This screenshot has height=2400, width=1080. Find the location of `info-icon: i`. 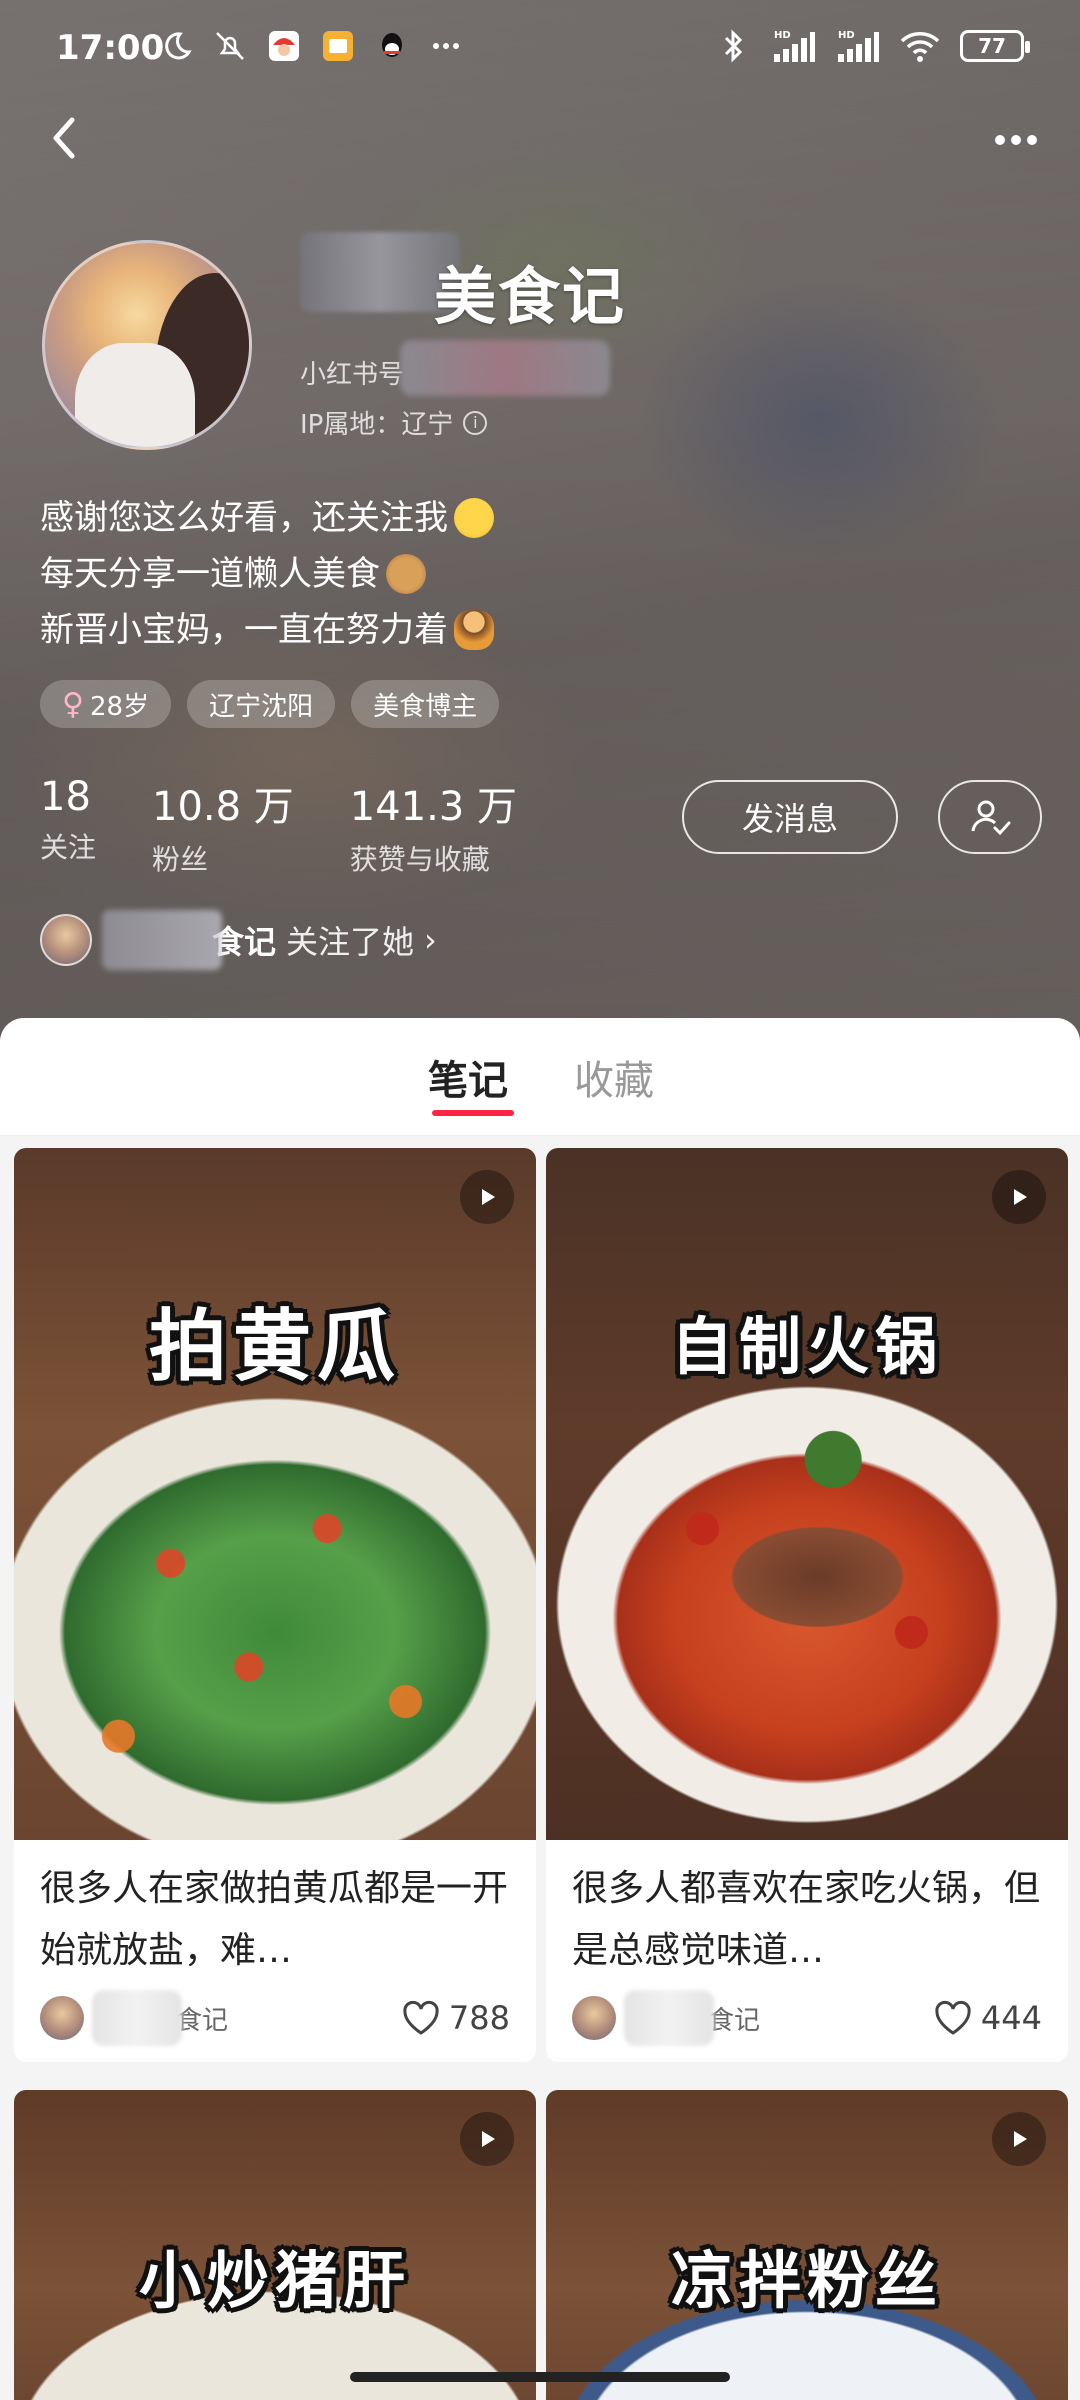

info-icon: i is located at coordinates (475, 422).